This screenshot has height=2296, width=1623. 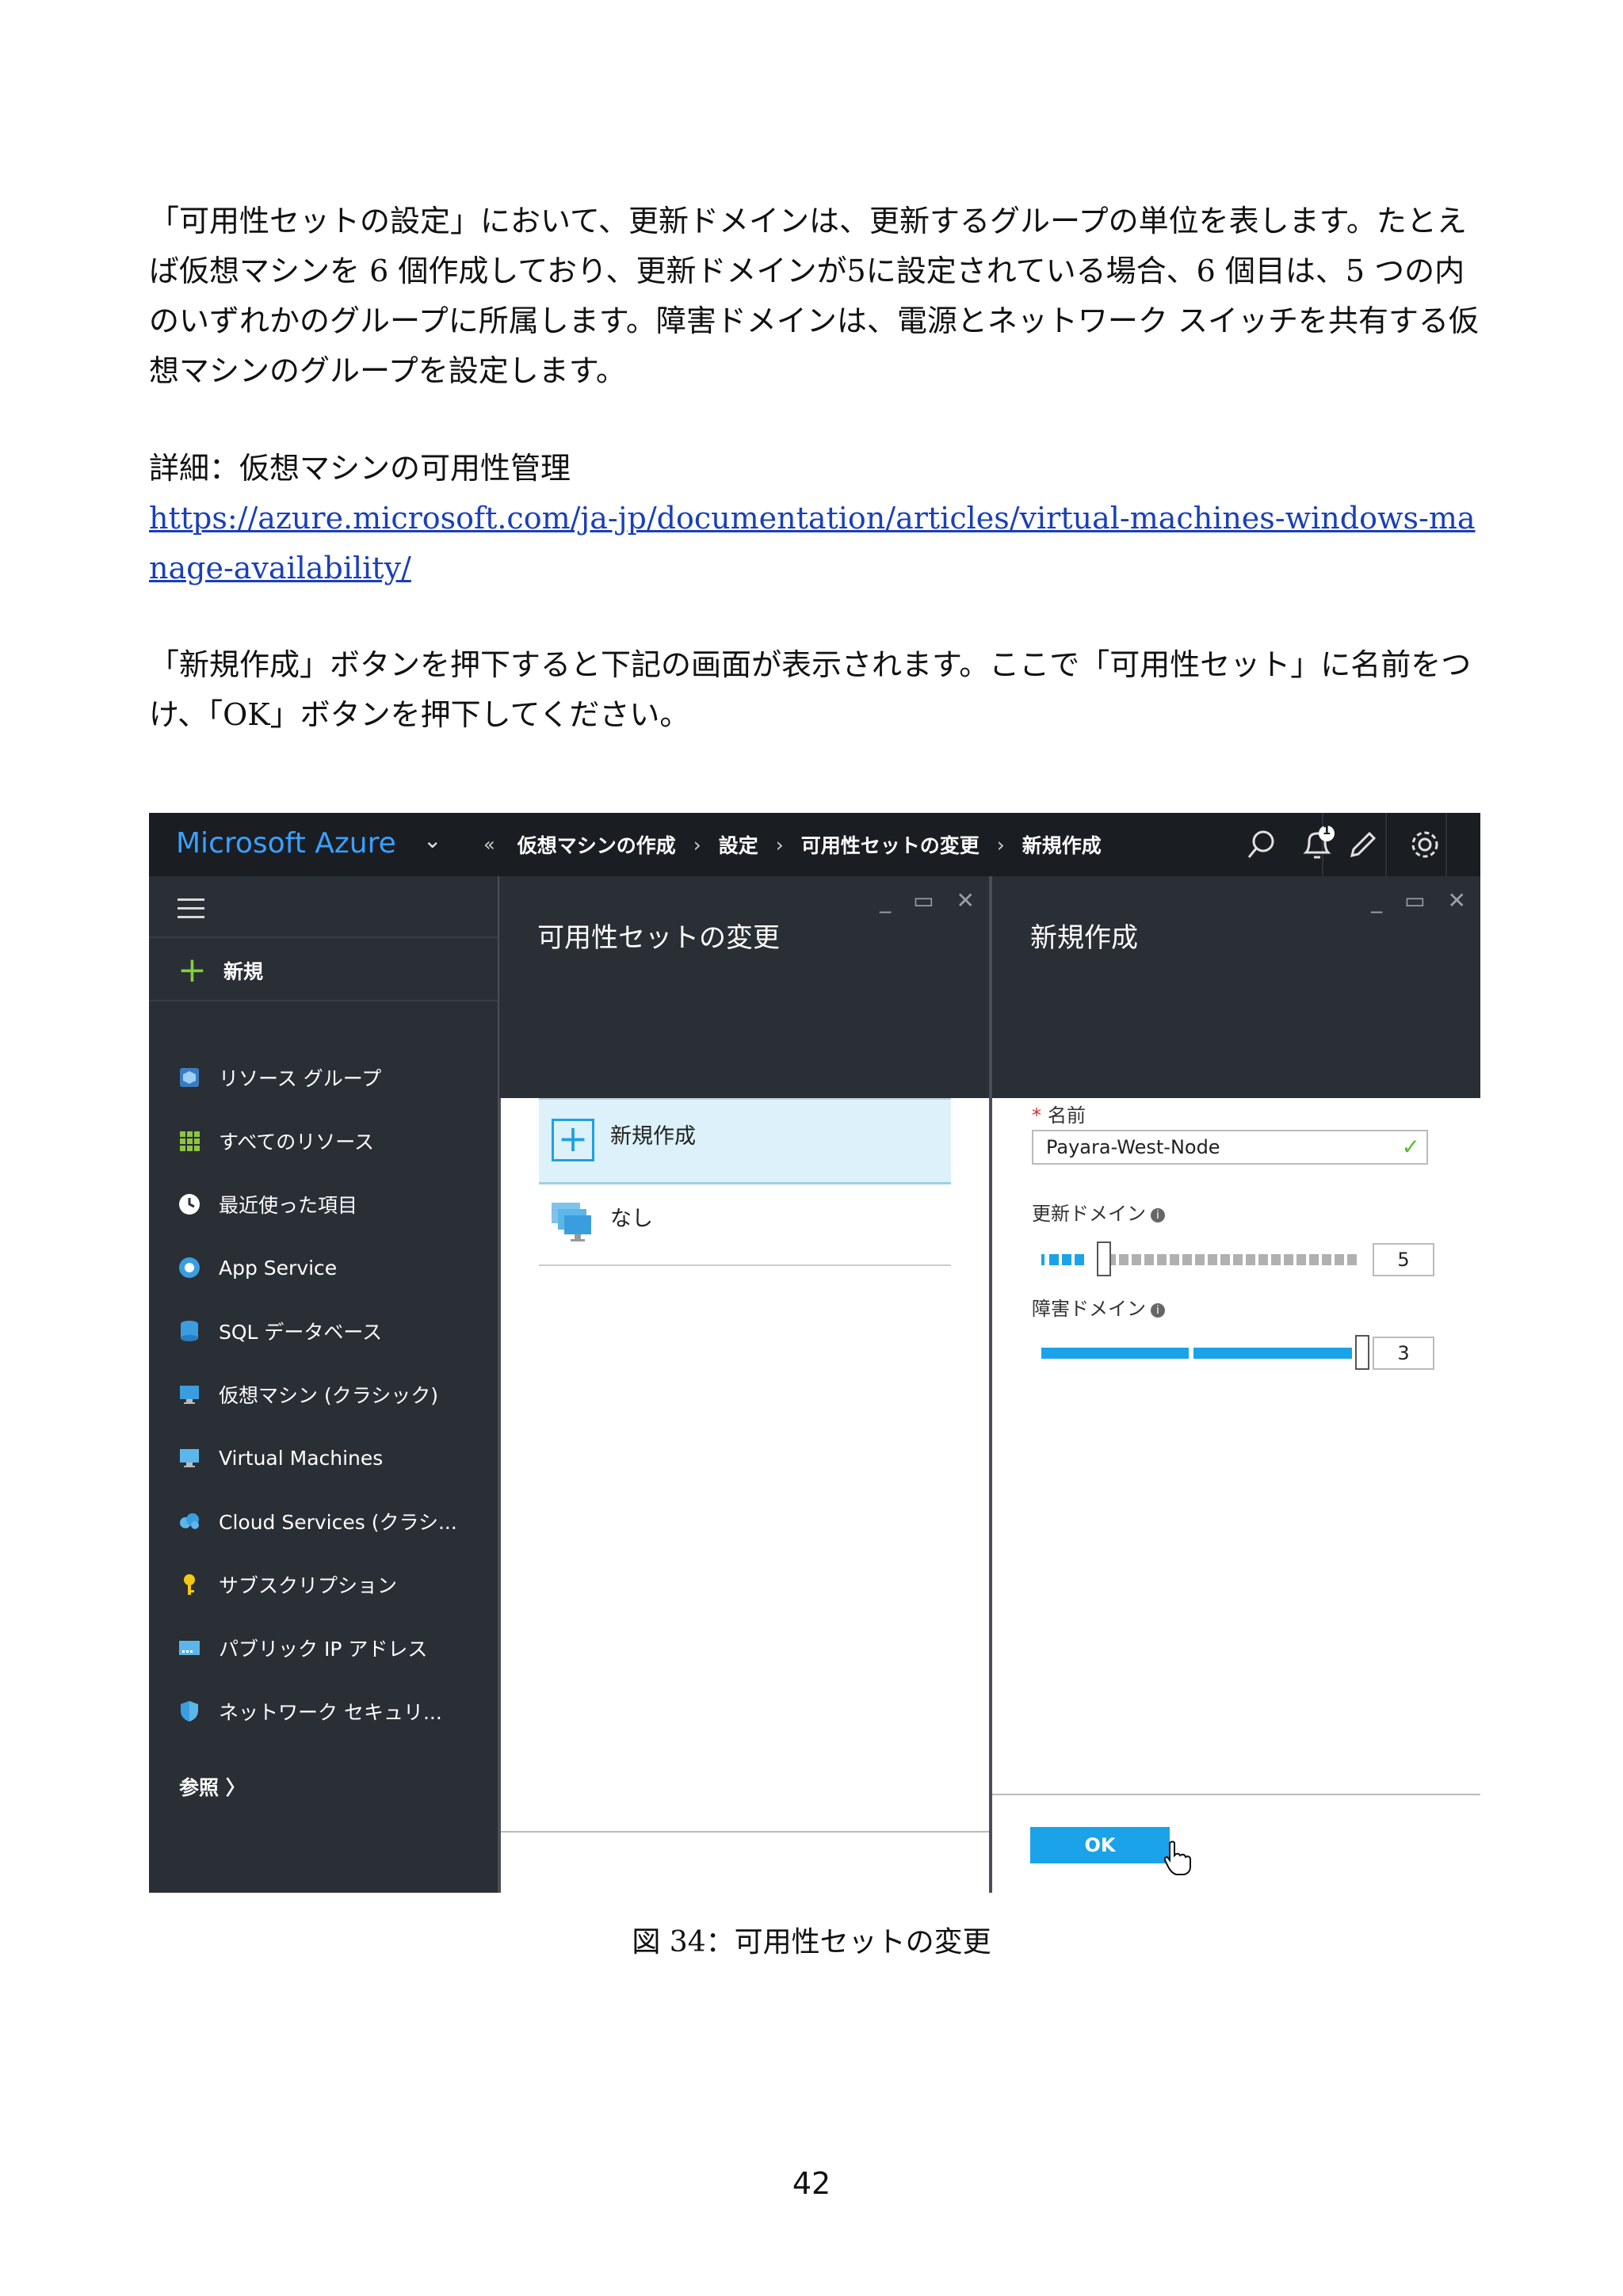 What do you see at coordinates (1363, 844) in the screenshot?
I see `edit-icon` at bounding box center [1363, 844].